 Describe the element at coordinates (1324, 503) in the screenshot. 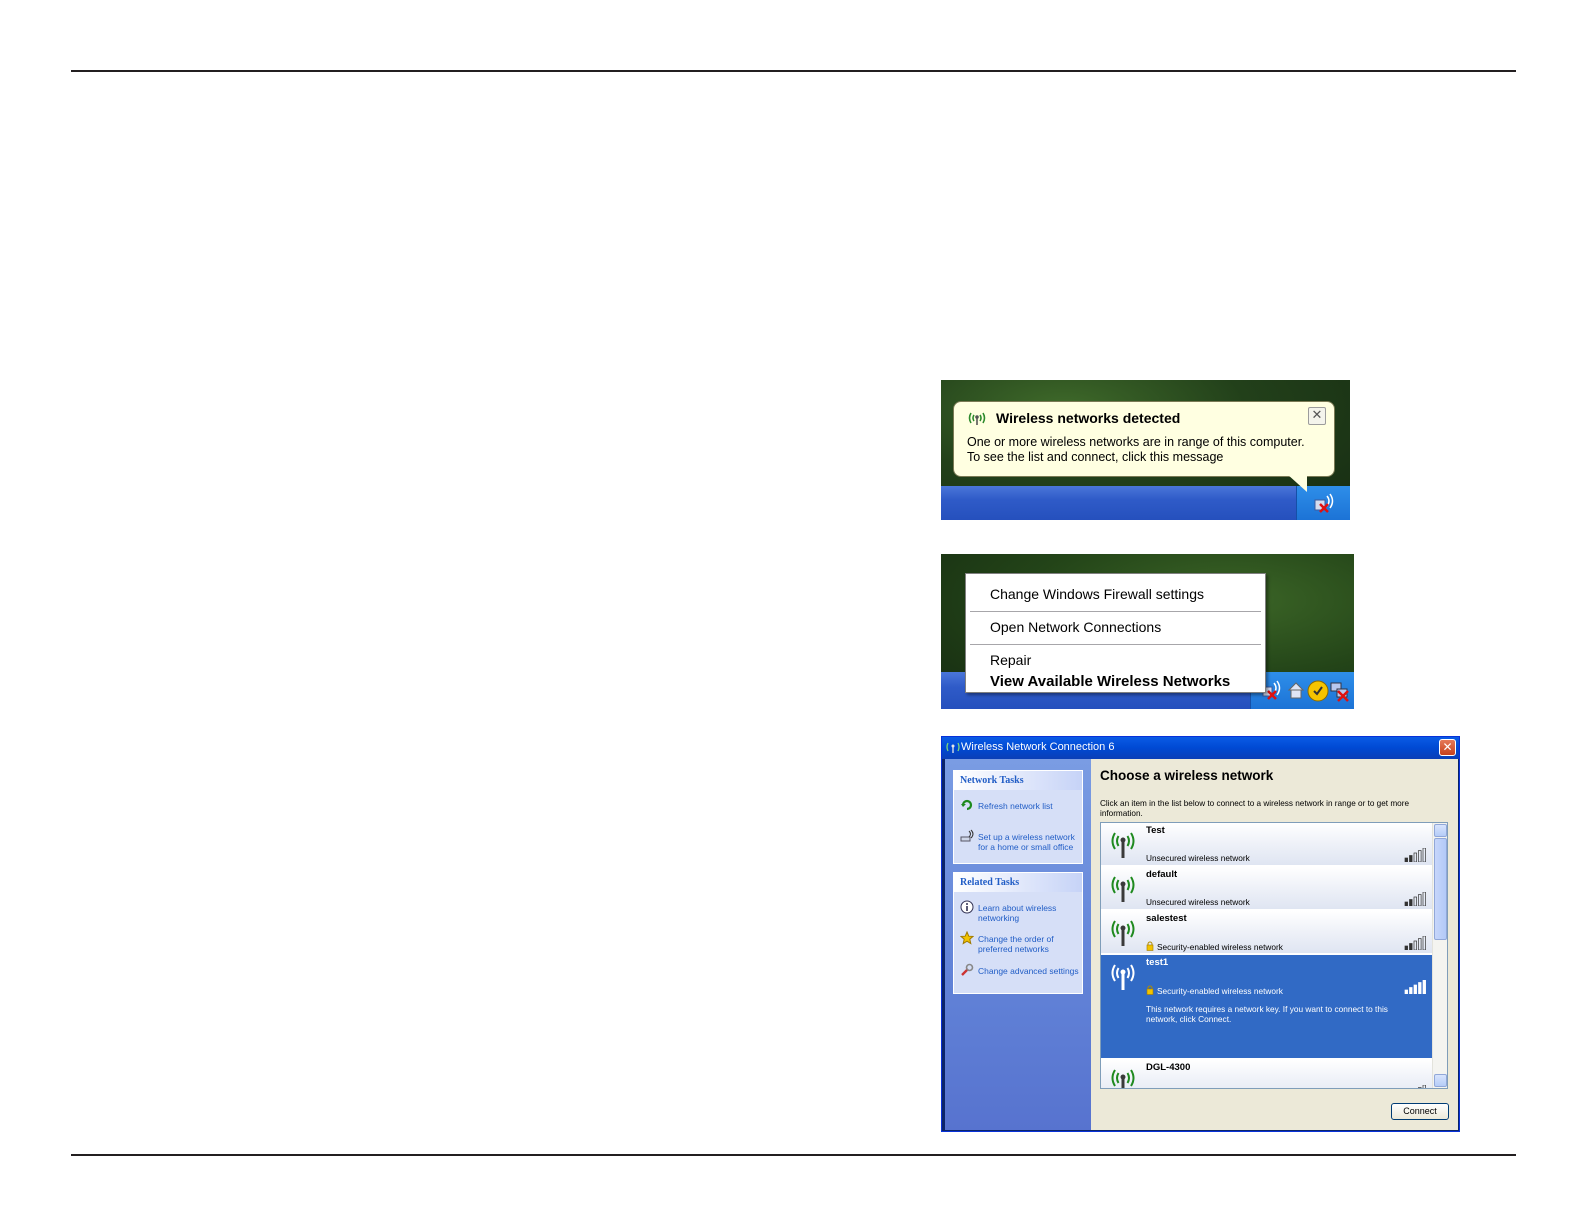

I see `wireless-disconnected-tray-icon` at that location.